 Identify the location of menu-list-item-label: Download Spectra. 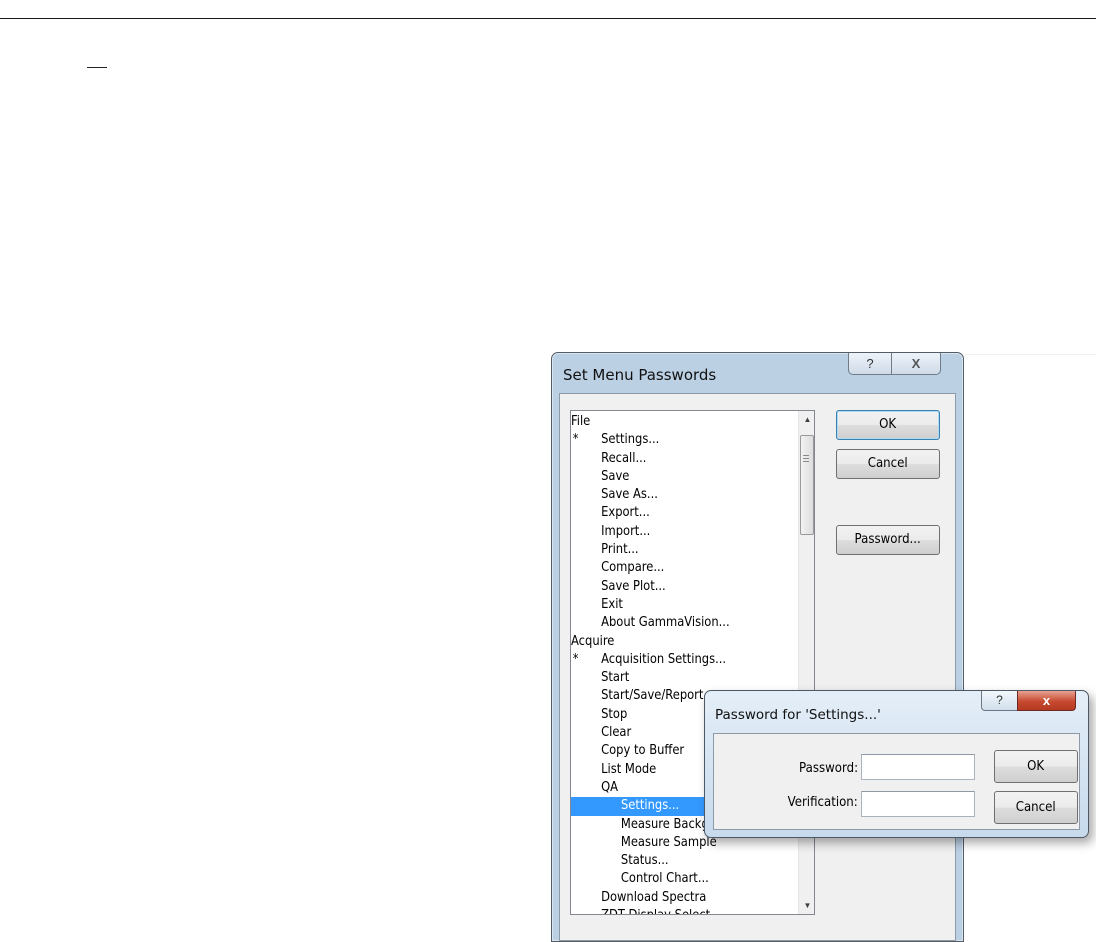
(654, 897).